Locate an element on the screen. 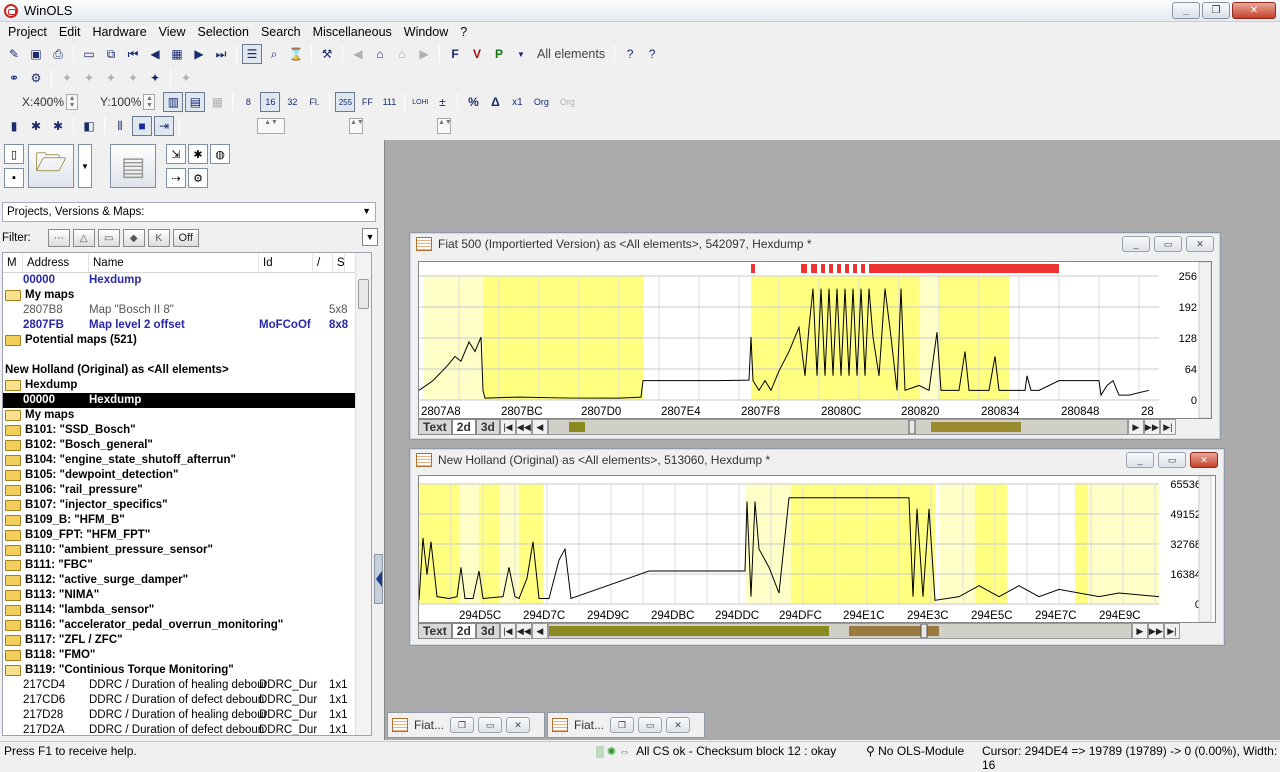 The height and width of the screenshot is (772, 1280). nh-close-button: ✕ is located at coordinates (1204, 460).